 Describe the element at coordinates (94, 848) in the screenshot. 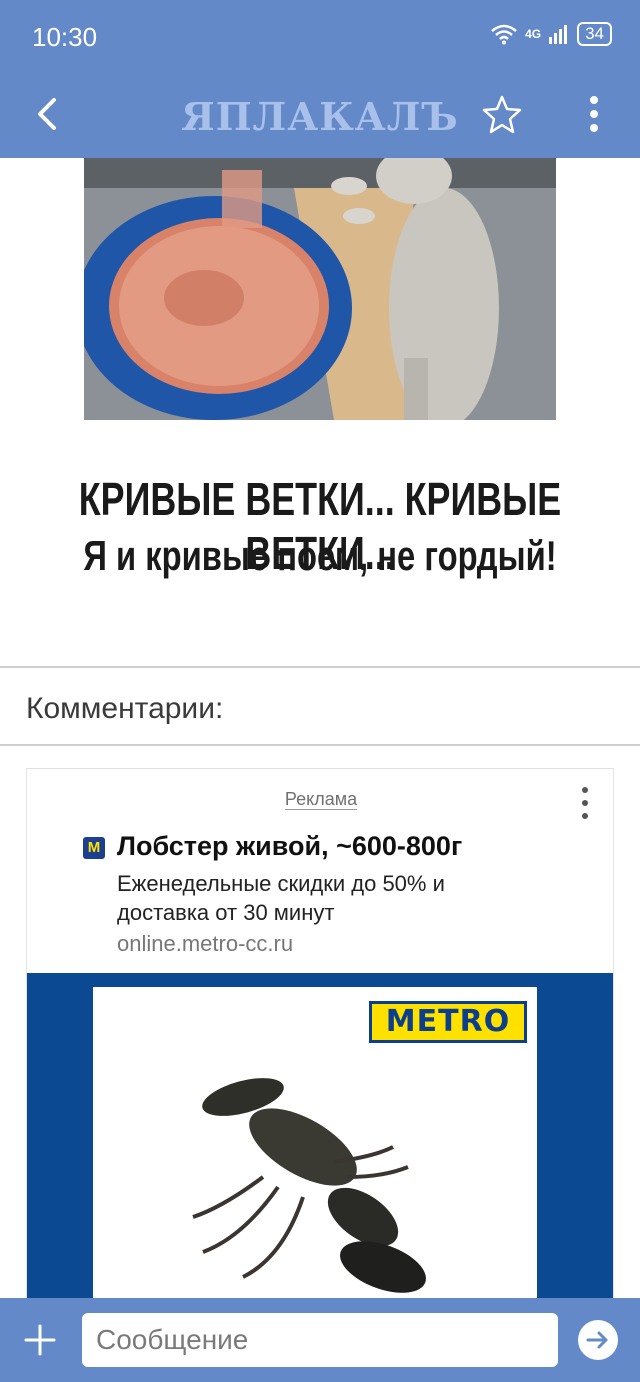

I see `metro-favicon-icon: M` at that location.